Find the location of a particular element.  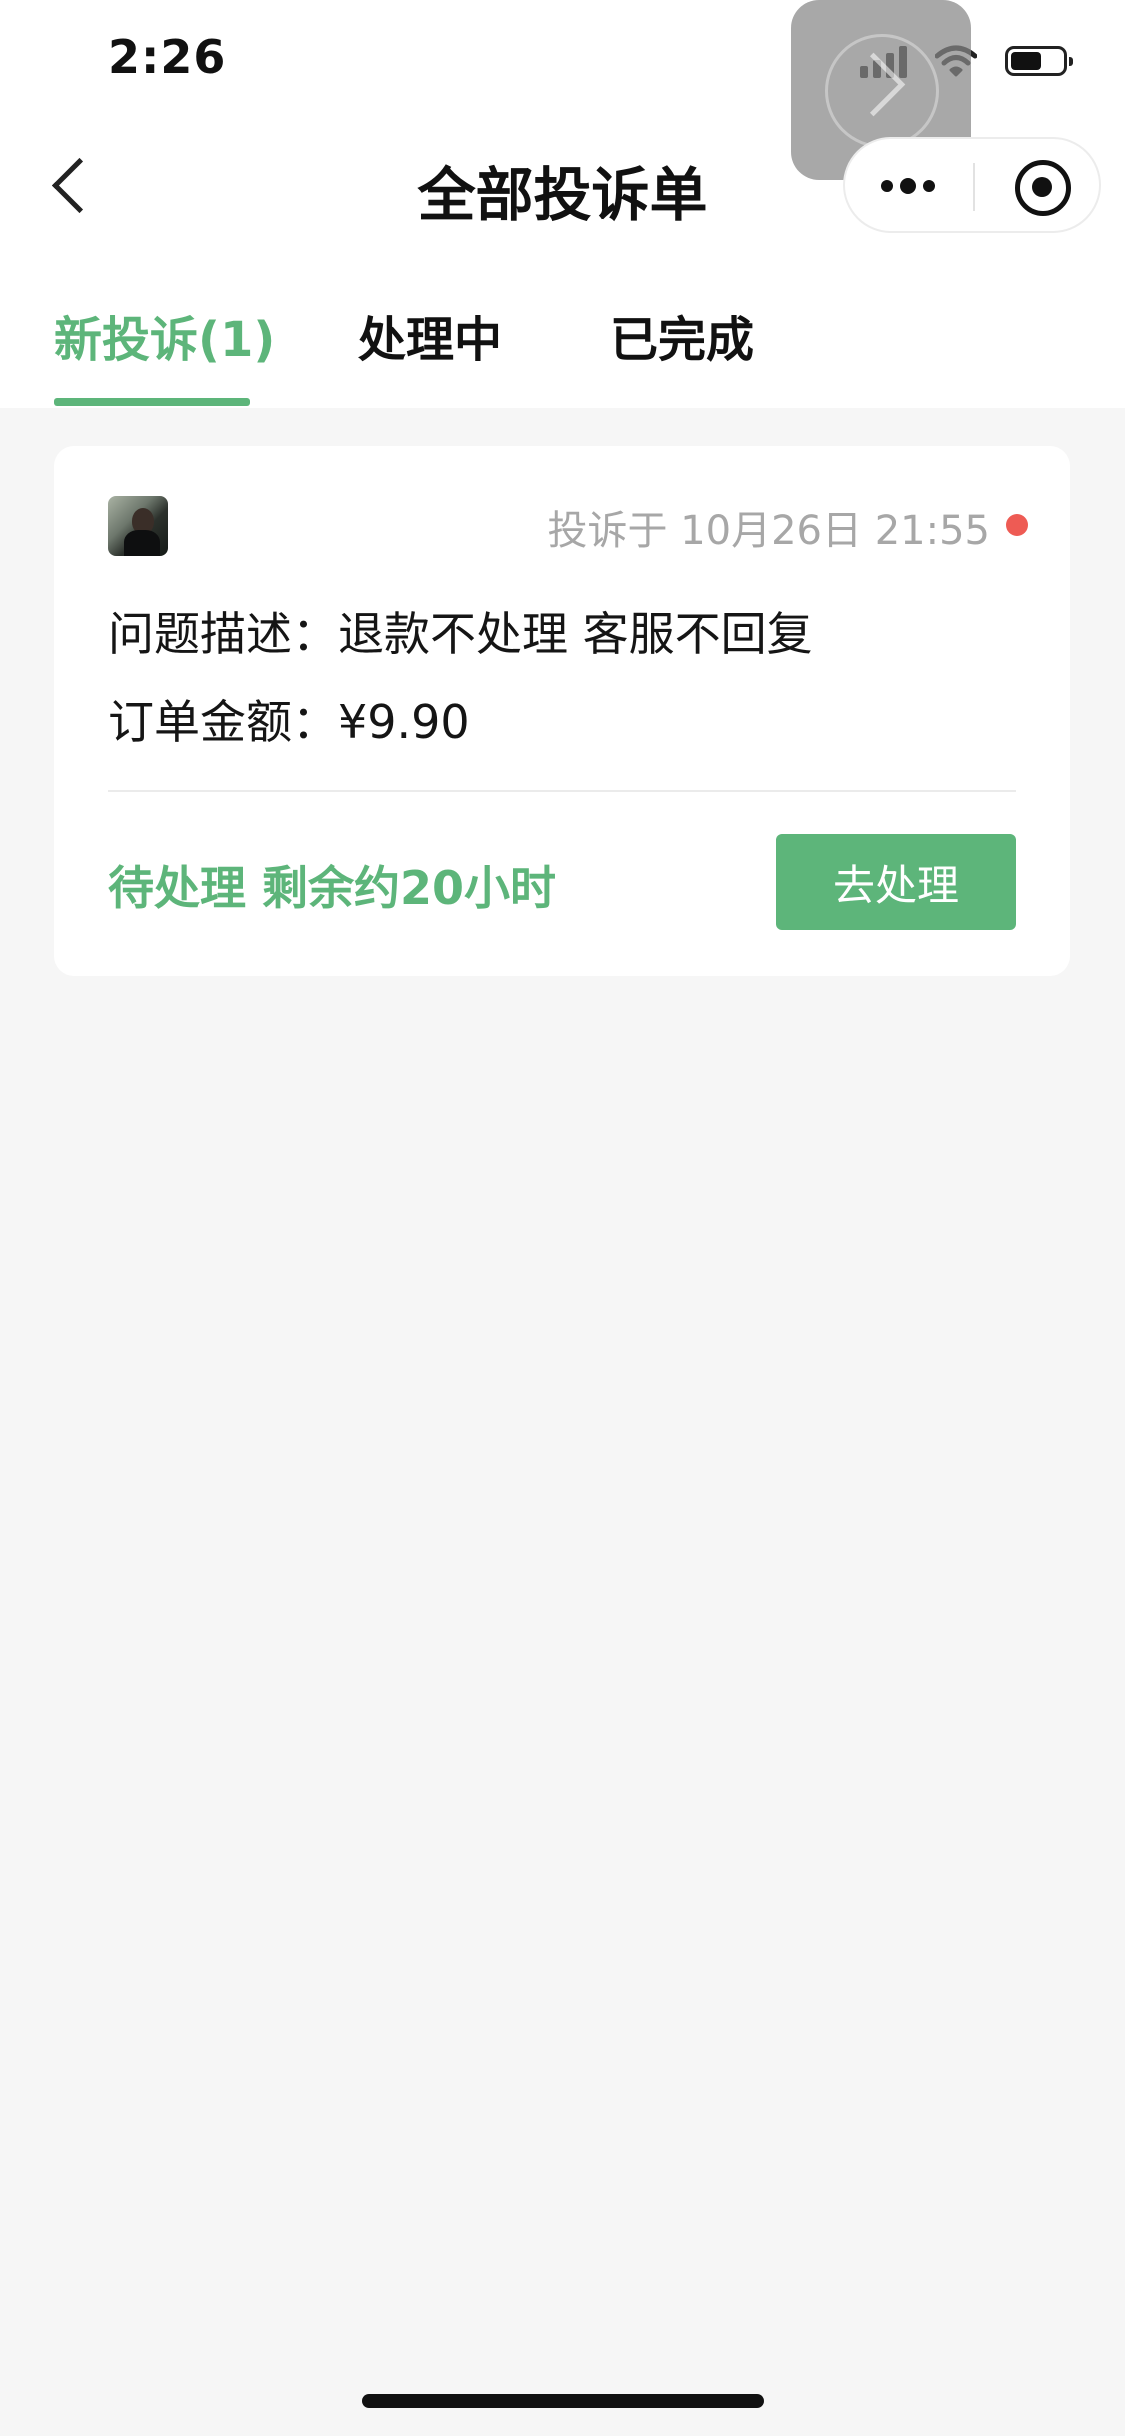

mini-program-close-icon is located at coordinates (1043, 188).